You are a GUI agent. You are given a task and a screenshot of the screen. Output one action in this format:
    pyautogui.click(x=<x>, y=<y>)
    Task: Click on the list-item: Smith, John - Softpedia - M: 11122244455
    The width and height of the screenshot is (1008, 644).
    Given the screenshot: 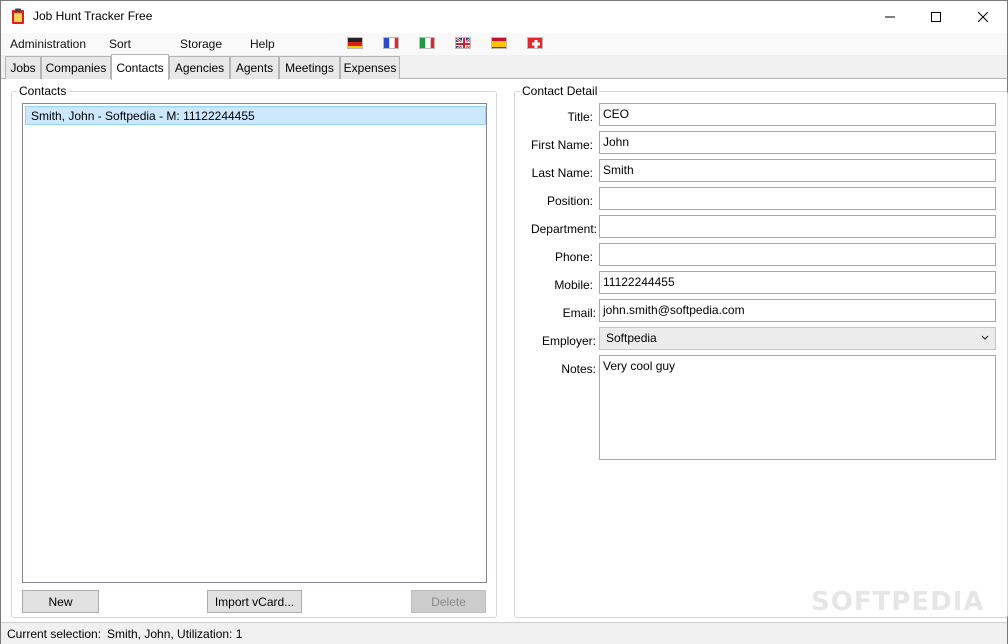 What is the action you would take?
    pyautogui.click(x=255, y=115)
    